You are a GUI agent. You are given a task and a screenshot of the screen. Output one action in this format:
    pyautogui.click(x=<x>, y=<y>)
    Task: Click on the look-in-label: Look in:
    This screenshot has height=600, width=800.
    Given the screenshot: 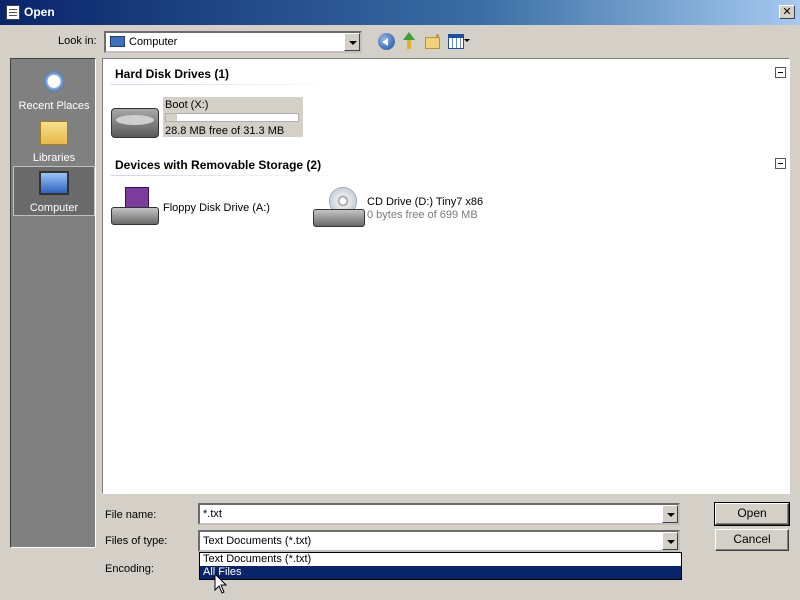 What is the action you would take?
    pyautogui.click(x=77, y=41)
    